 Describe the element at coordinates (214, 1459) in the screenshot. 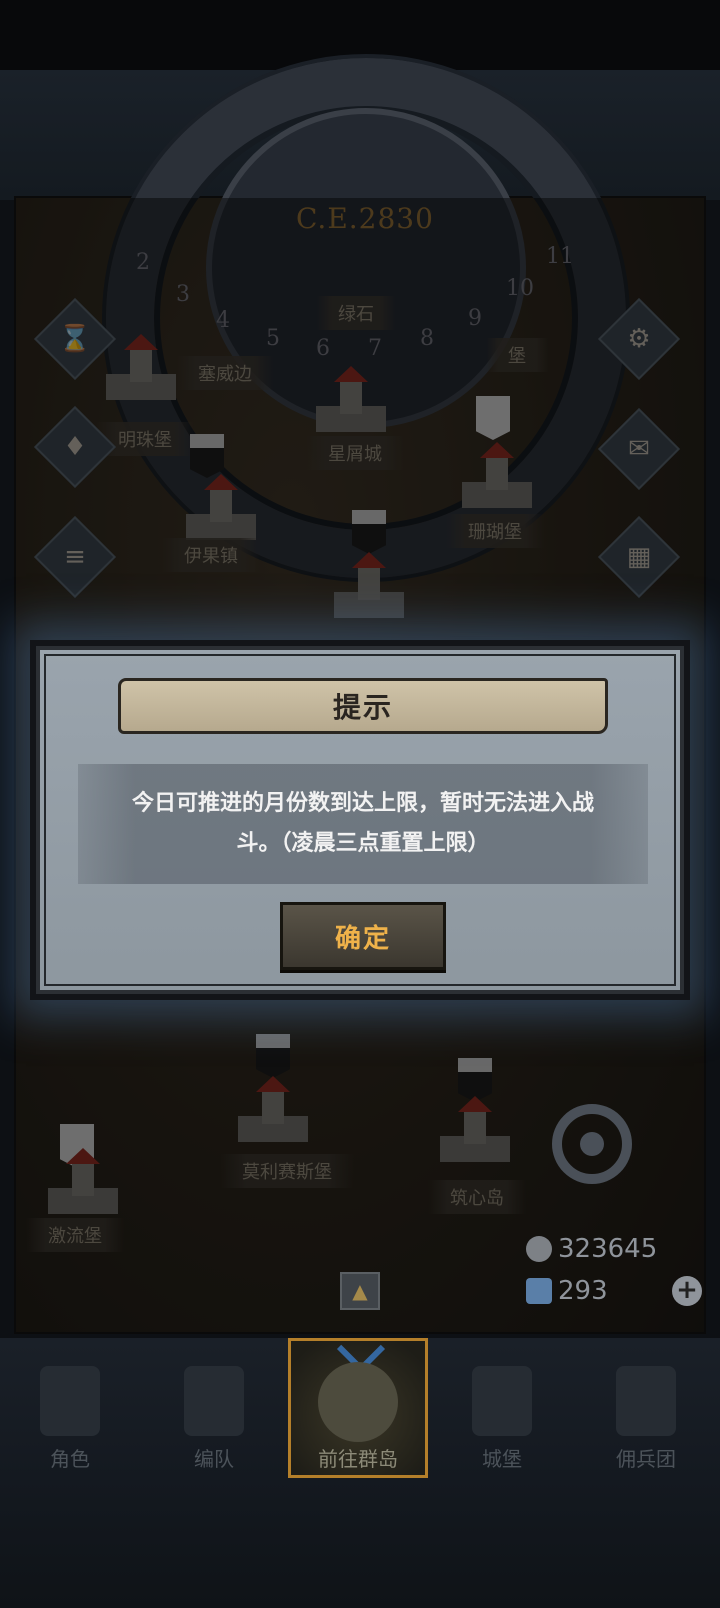

I see `tab-label: 编队` at that location.